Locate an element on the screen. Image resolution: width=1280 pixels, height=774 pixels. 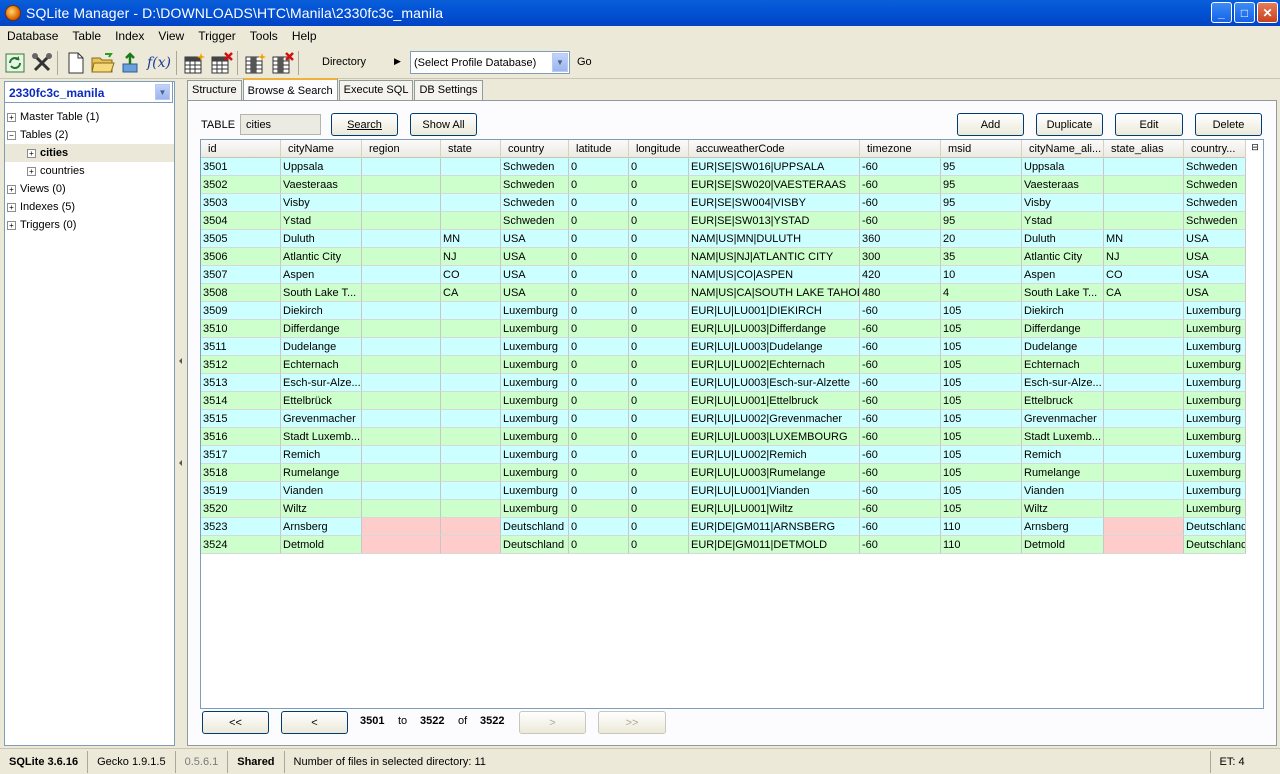
cell-cityName_ali: Aspen is located at coordinates (1063, 275).